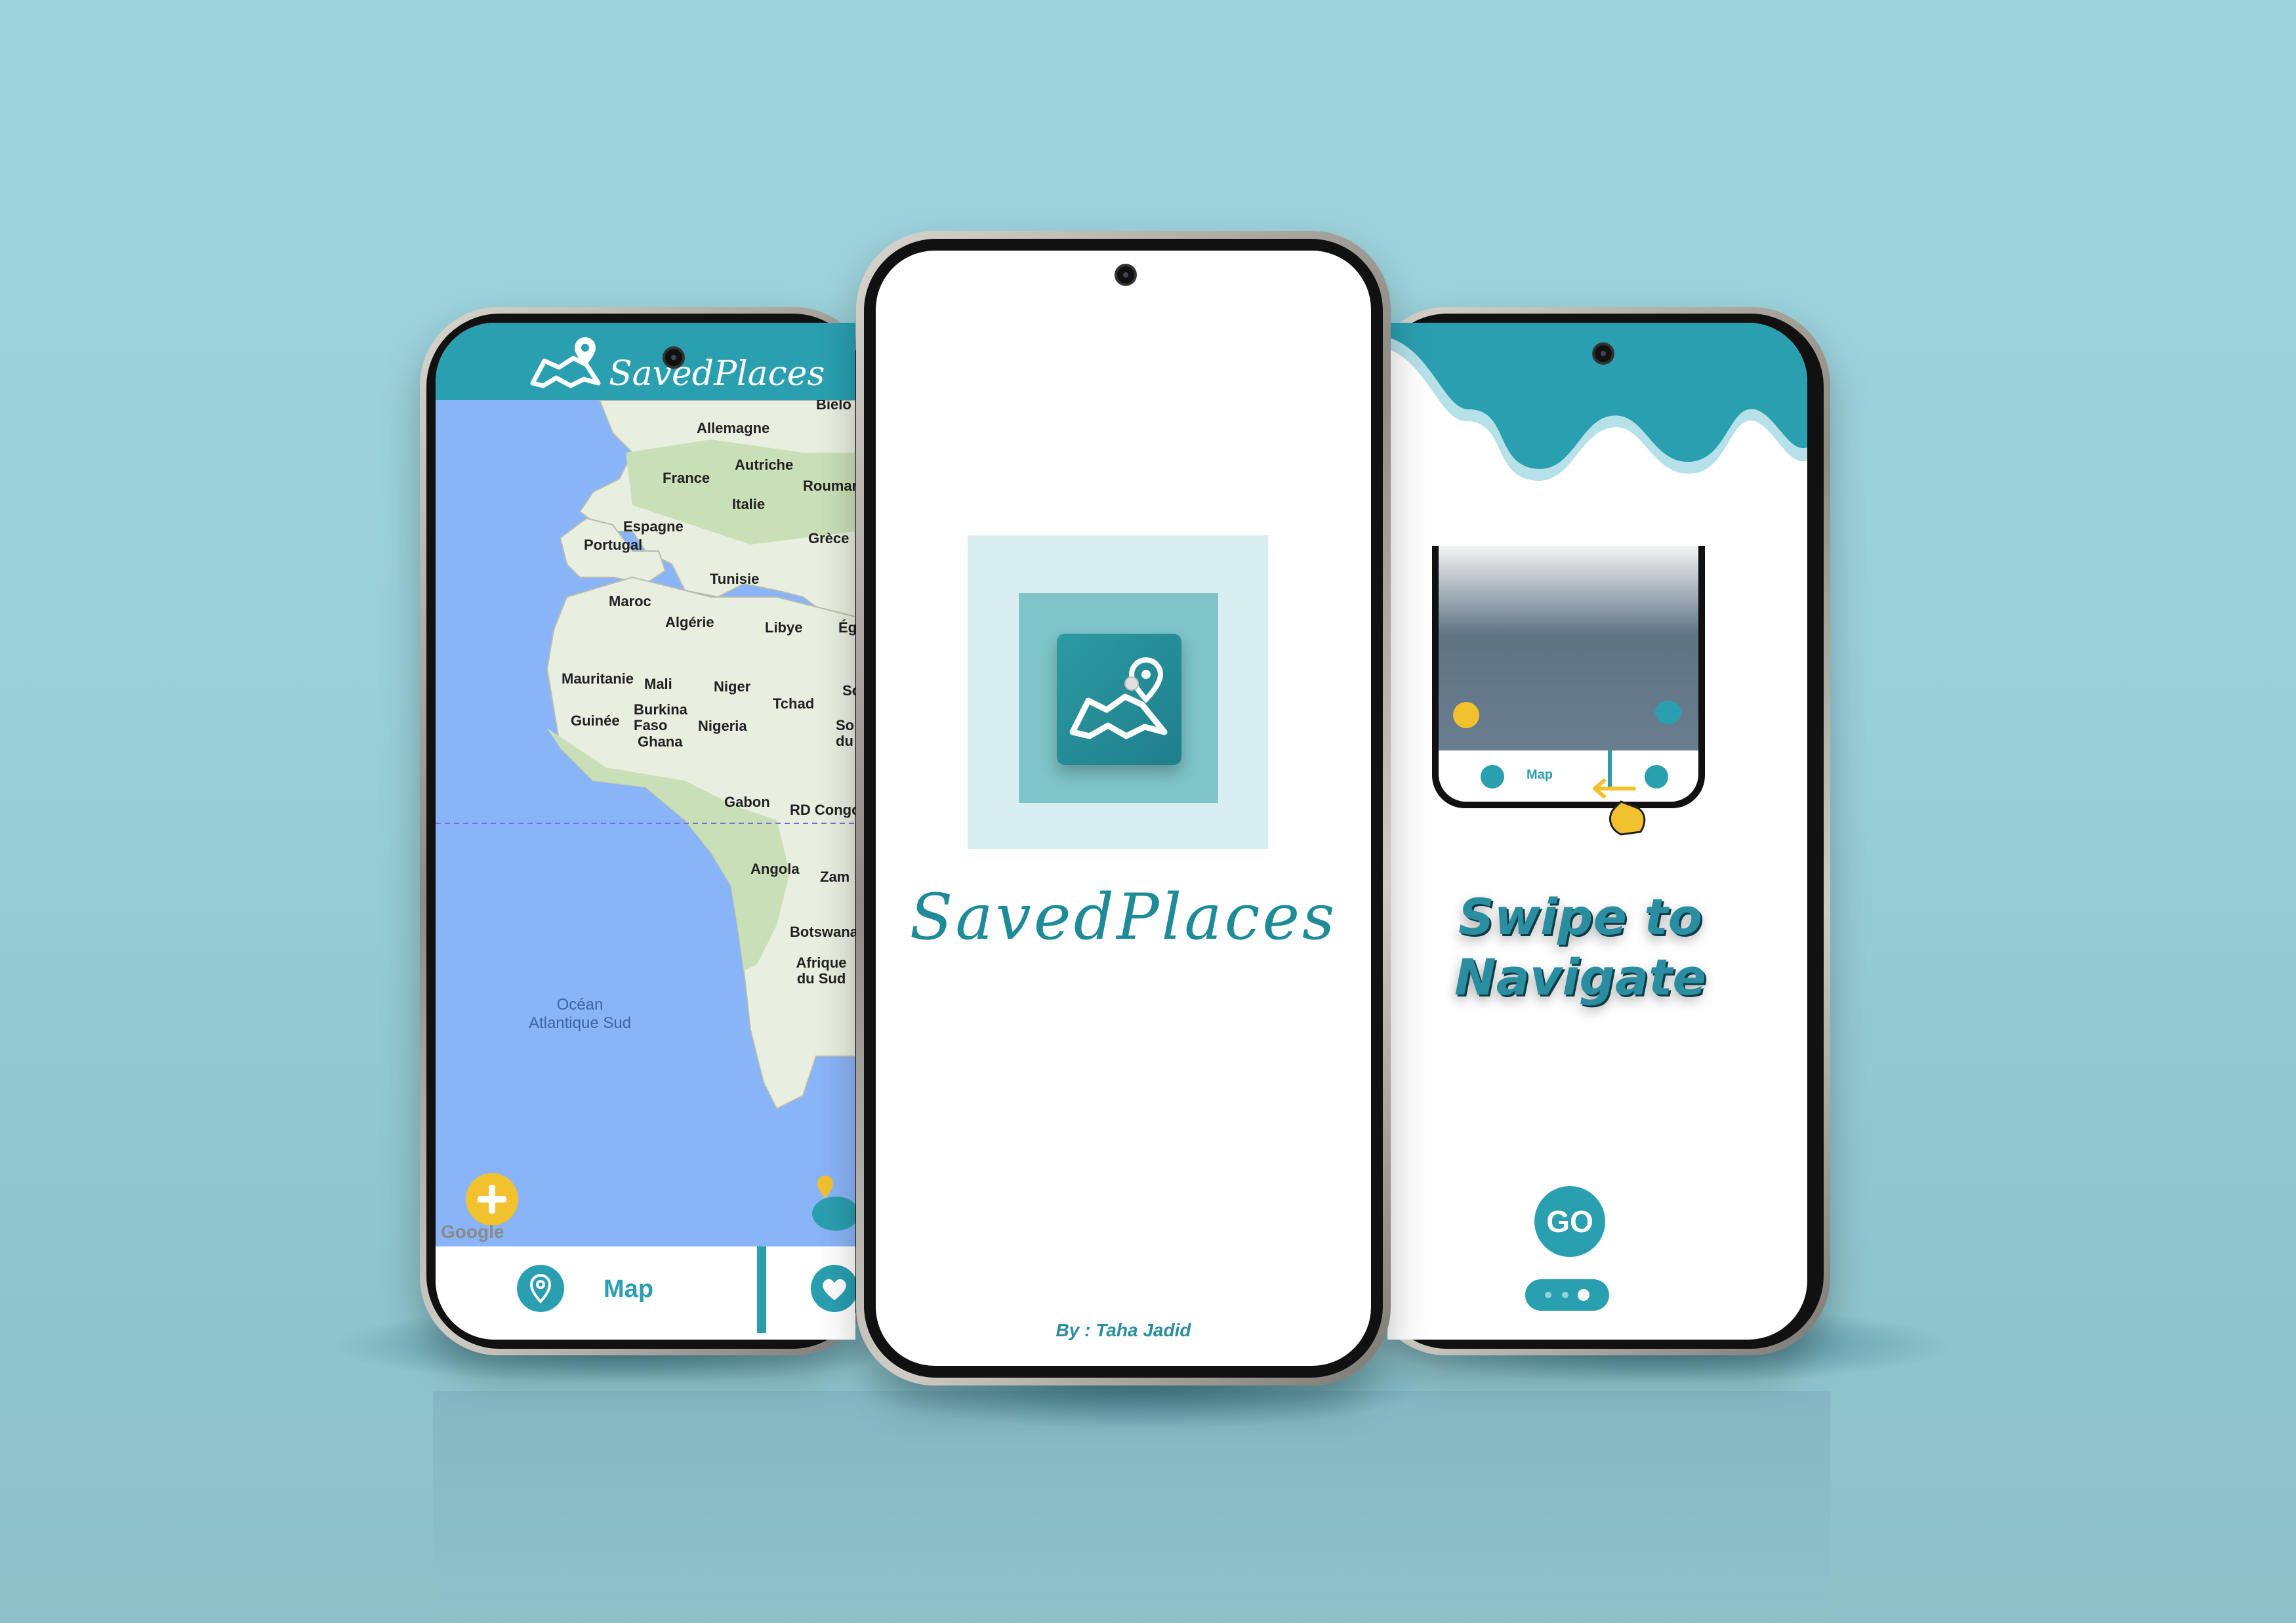 This screenshot has width=2296, height=1623. I want to click on author-byline: By : Taha Jadid, so click(1123, 1330).